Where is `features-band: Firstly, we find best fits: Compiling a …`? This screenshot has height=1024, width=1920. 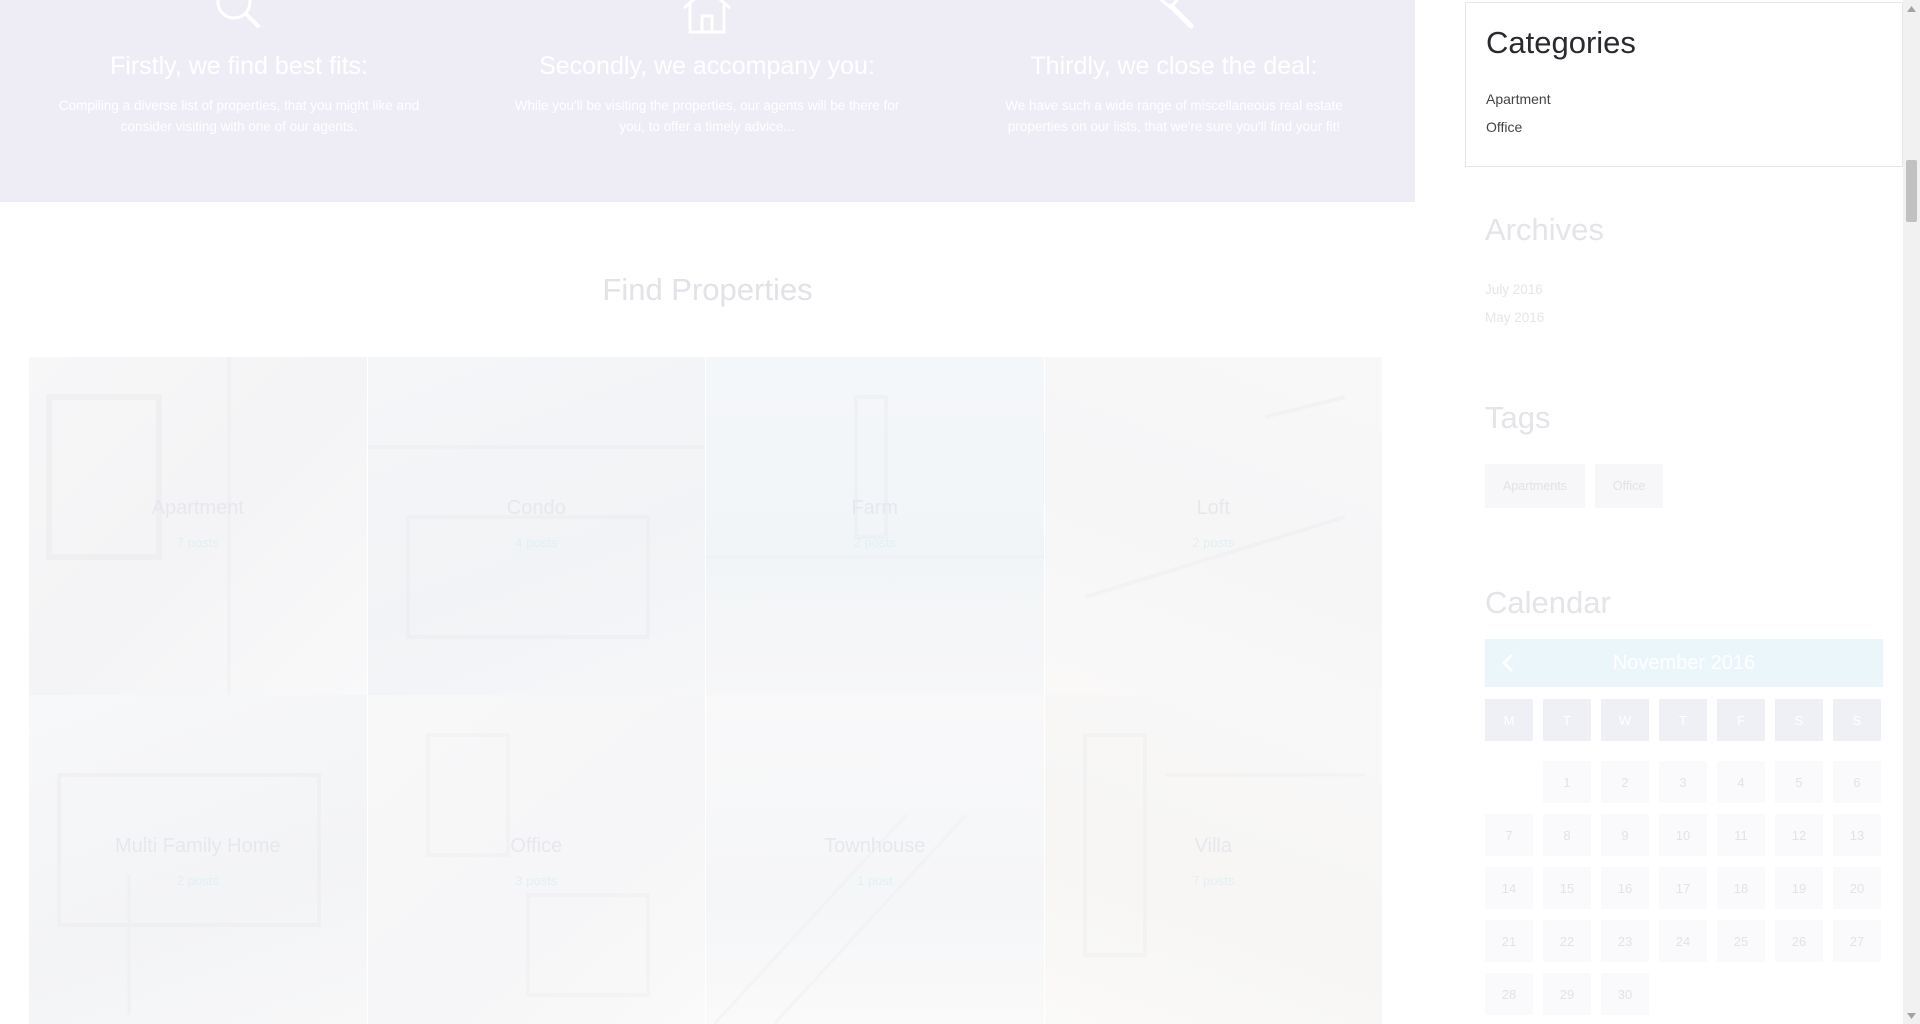
features-band: Firstly, we find best fits: Compiling a … is located at coordinates (707, 101).